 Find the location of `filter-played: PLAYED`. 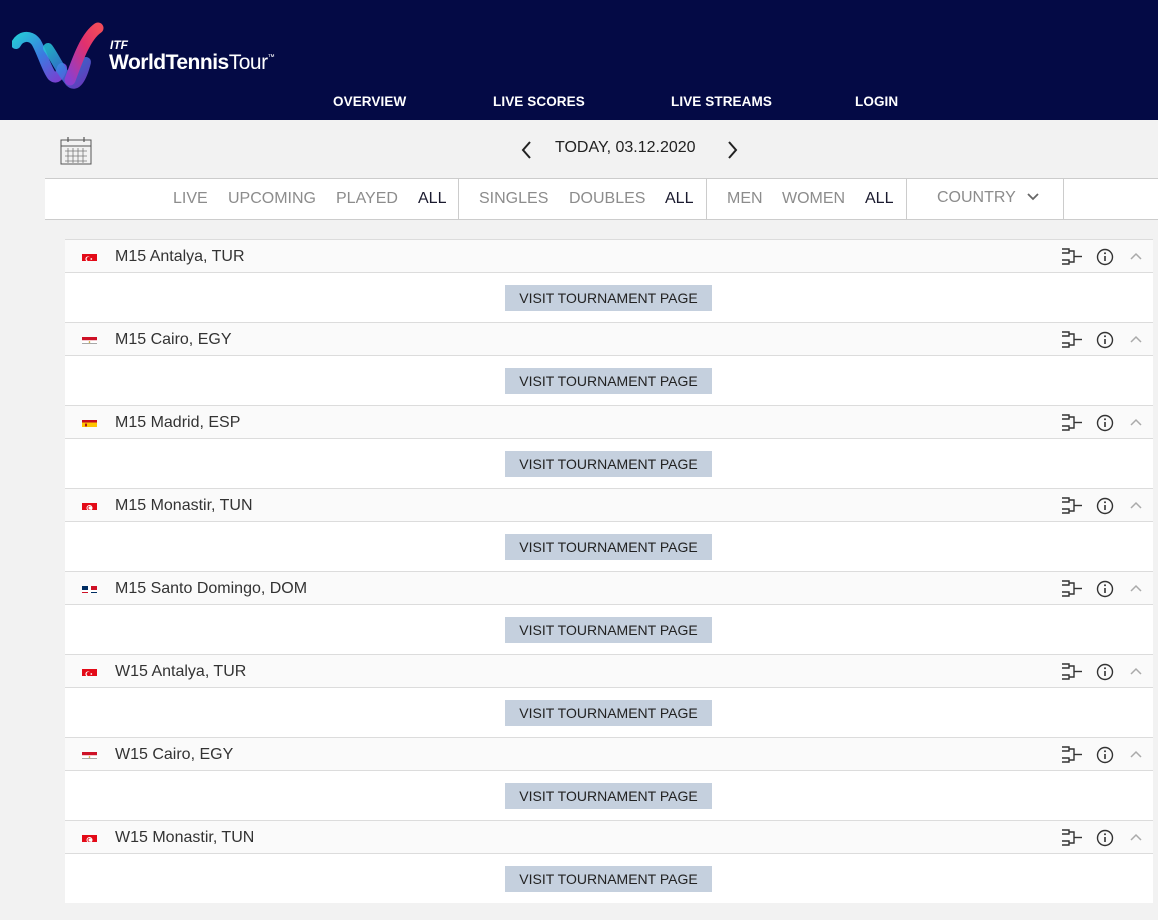

filter-played: PLAYED is located at coordinates (367, 199).